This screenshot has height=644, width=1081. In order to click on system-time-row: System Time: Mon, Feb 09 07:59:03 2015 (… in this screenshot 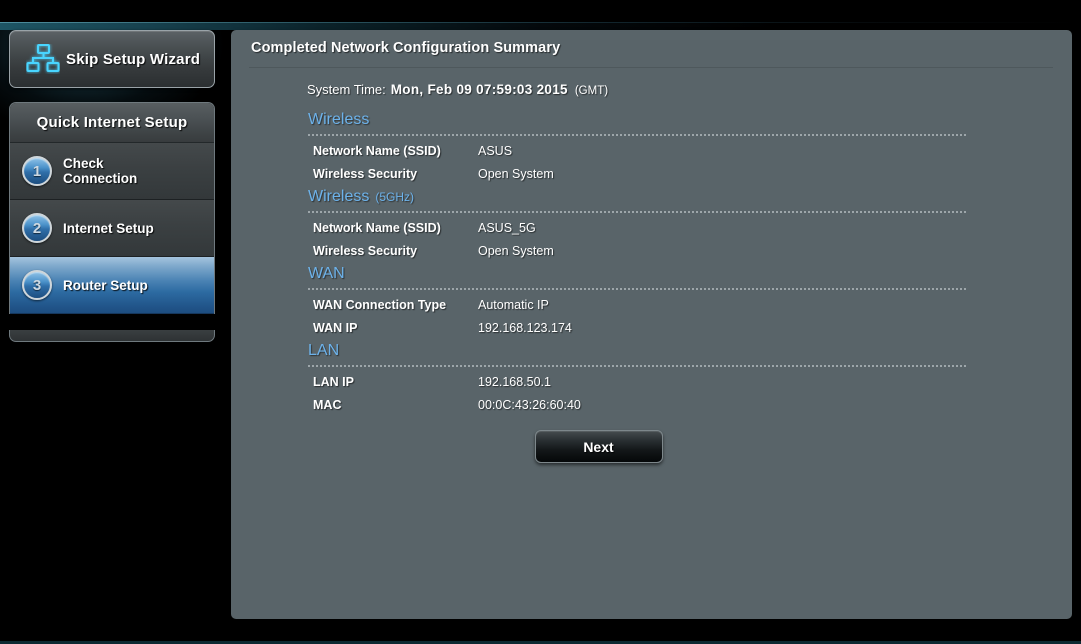, I will do `click(651, 95)`.